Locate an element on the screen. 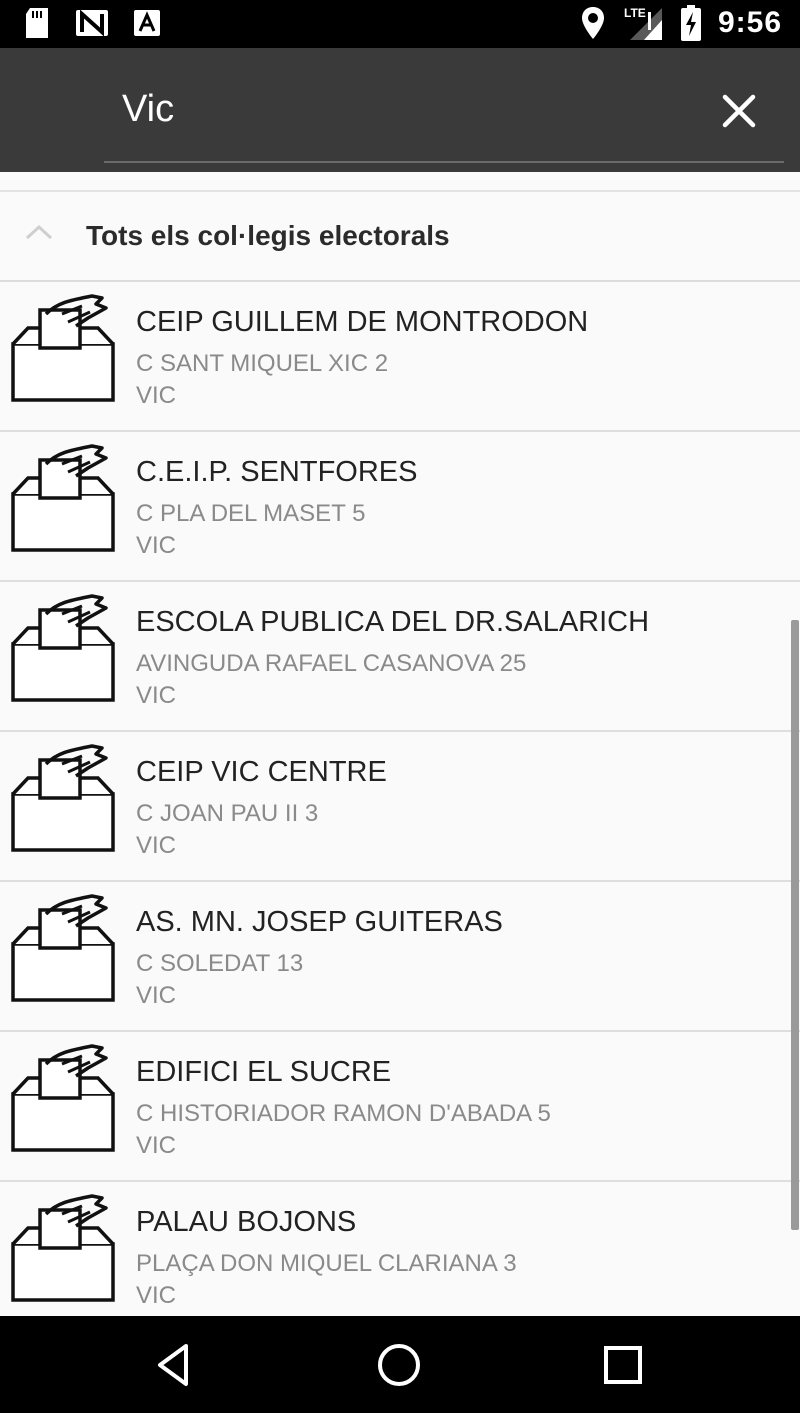  recents-icon is located at coordinates (623, 1365).